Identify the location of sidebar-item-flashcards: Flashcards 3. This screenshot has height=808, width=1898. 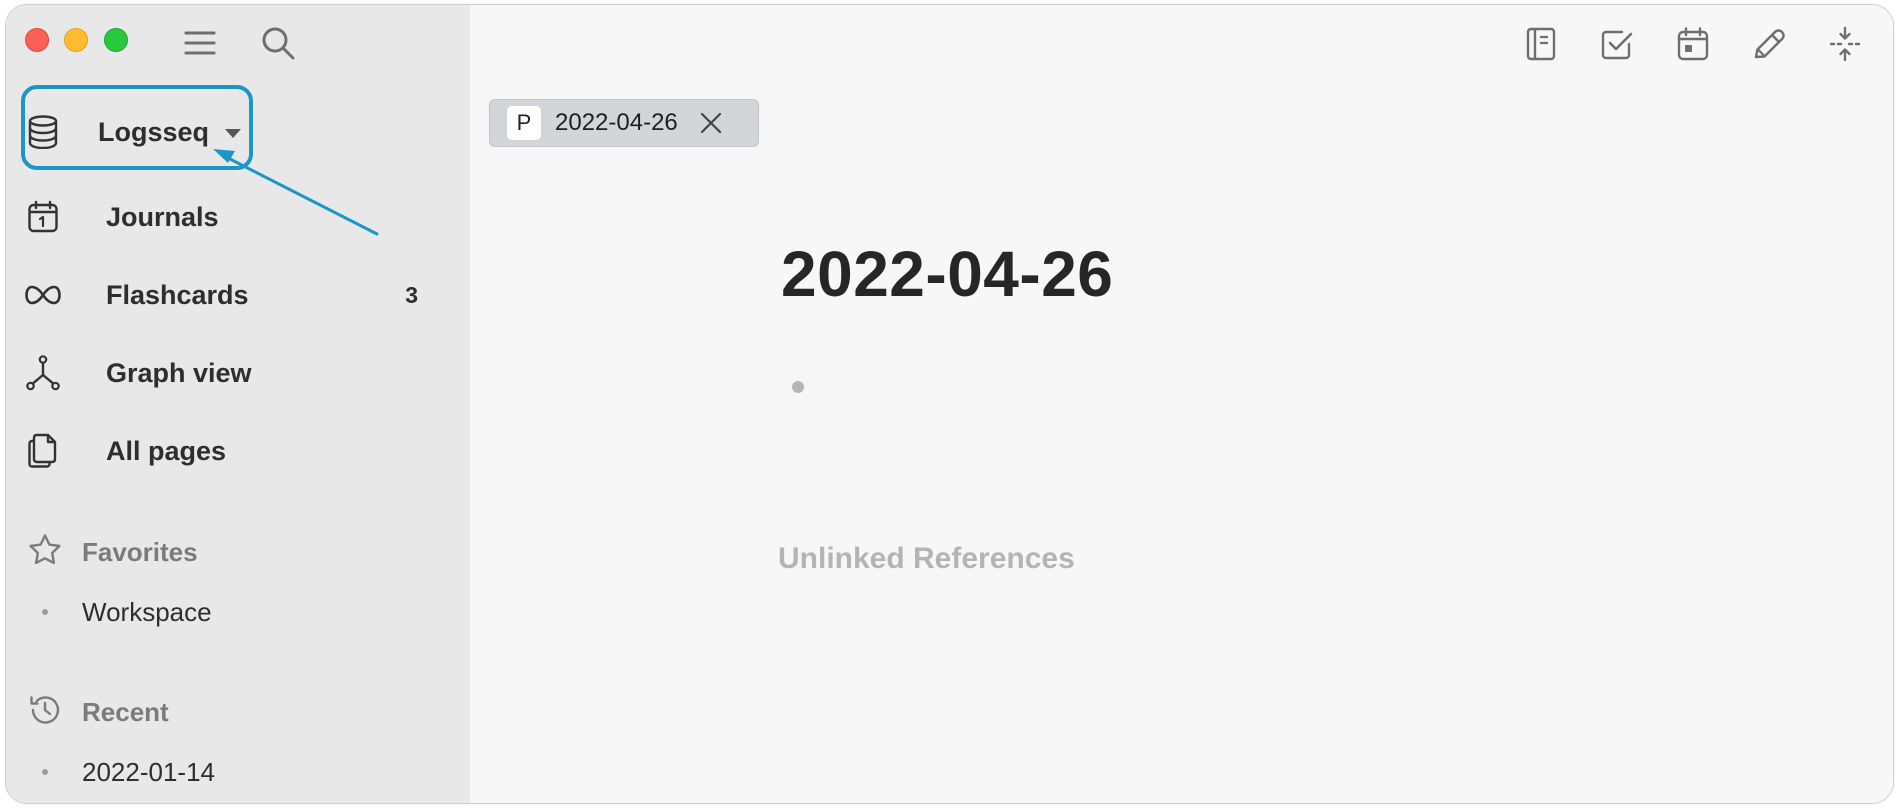
(234, 295).